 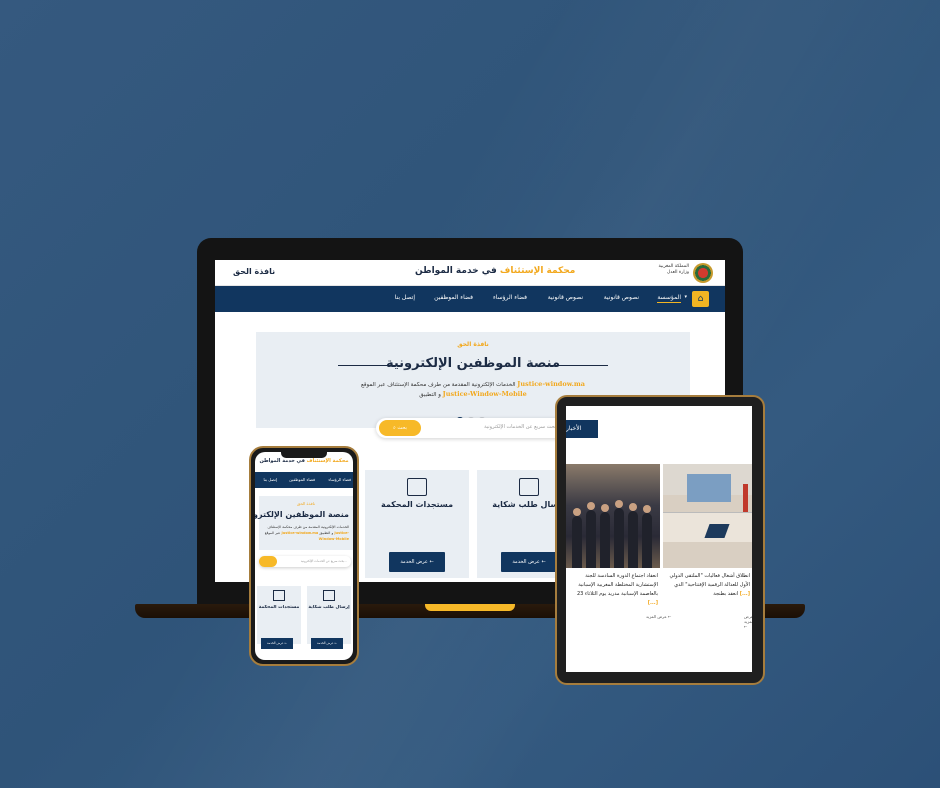 I want to click on nav-item-employees-space: فضاء الموظفين, so click(x=453, y=297).